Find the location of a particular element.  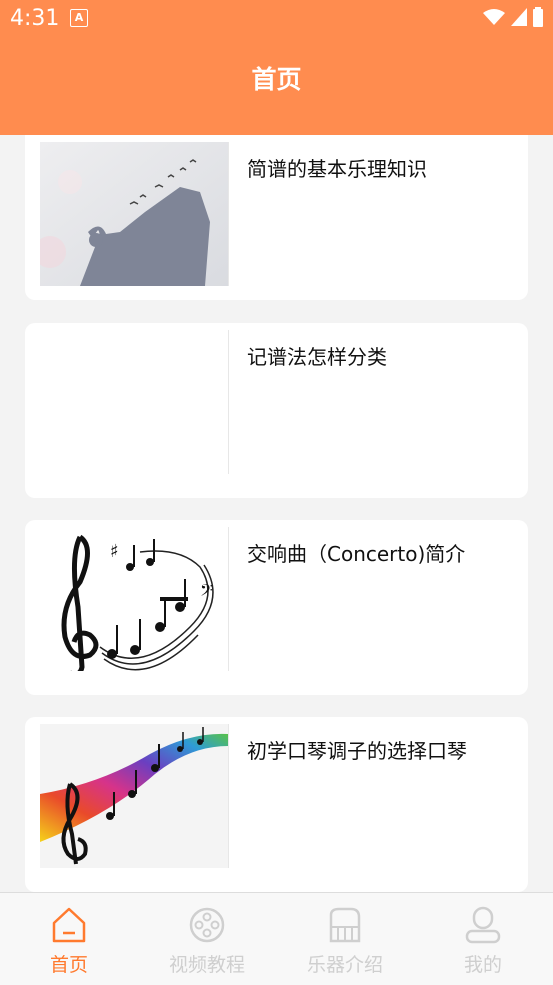

notification-icon: A is located at coordinates (79, 18).